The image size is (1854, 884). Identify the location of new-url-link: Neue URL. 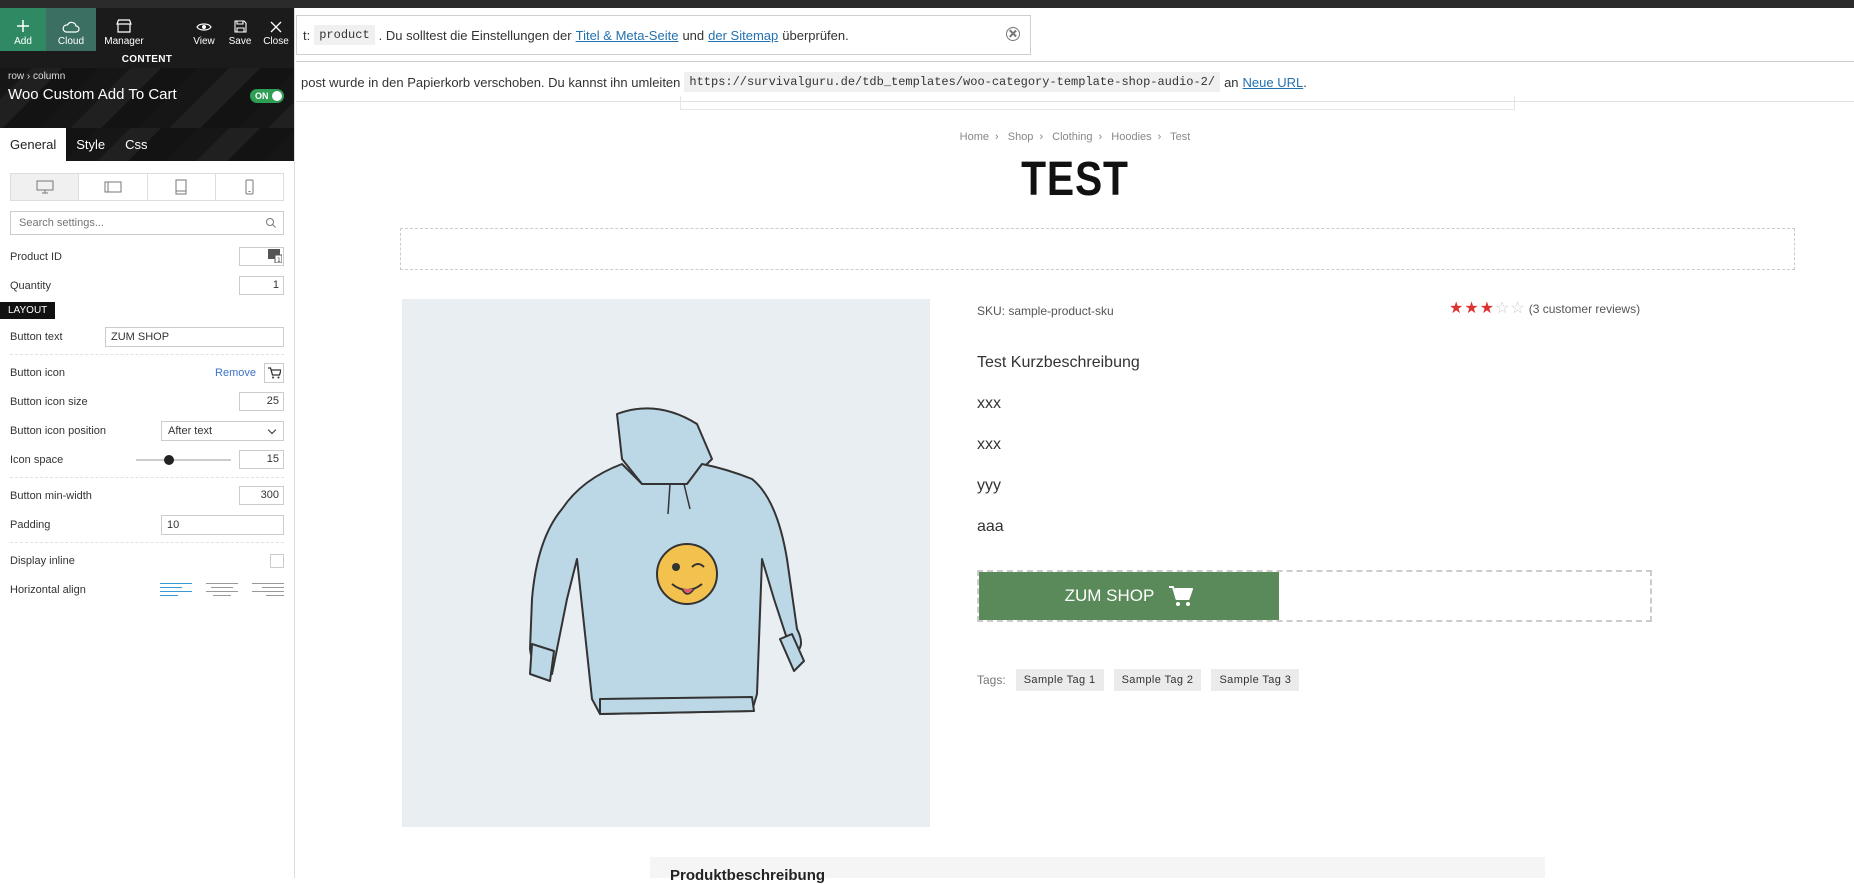
(1273, 82).